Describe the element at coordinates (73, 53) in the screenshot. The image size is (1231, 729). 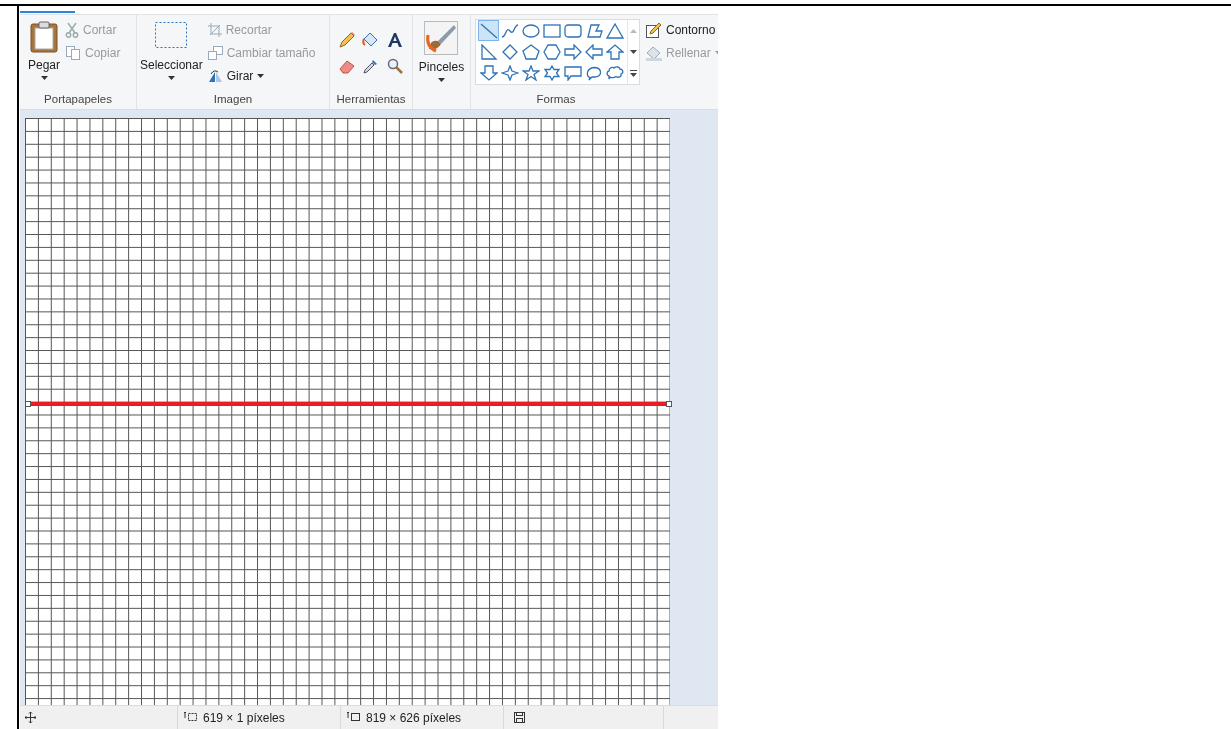
I see `copy-icon` at that location.